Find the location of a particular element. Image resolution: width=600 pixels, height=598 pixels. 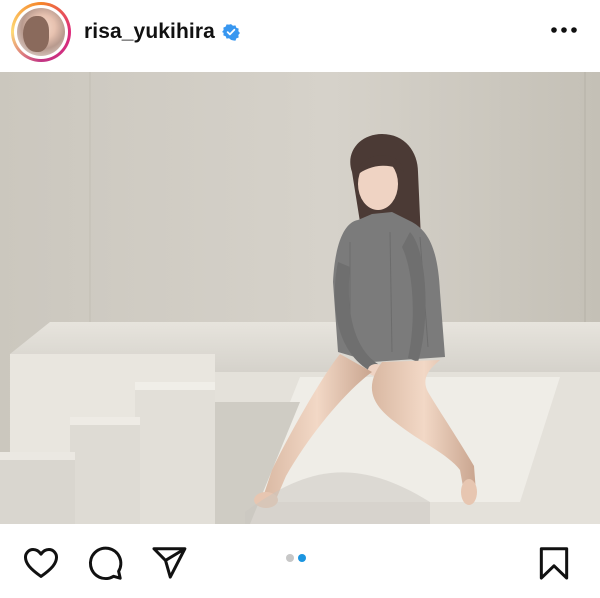

carousel-dot is located at coordinates (290, 558).